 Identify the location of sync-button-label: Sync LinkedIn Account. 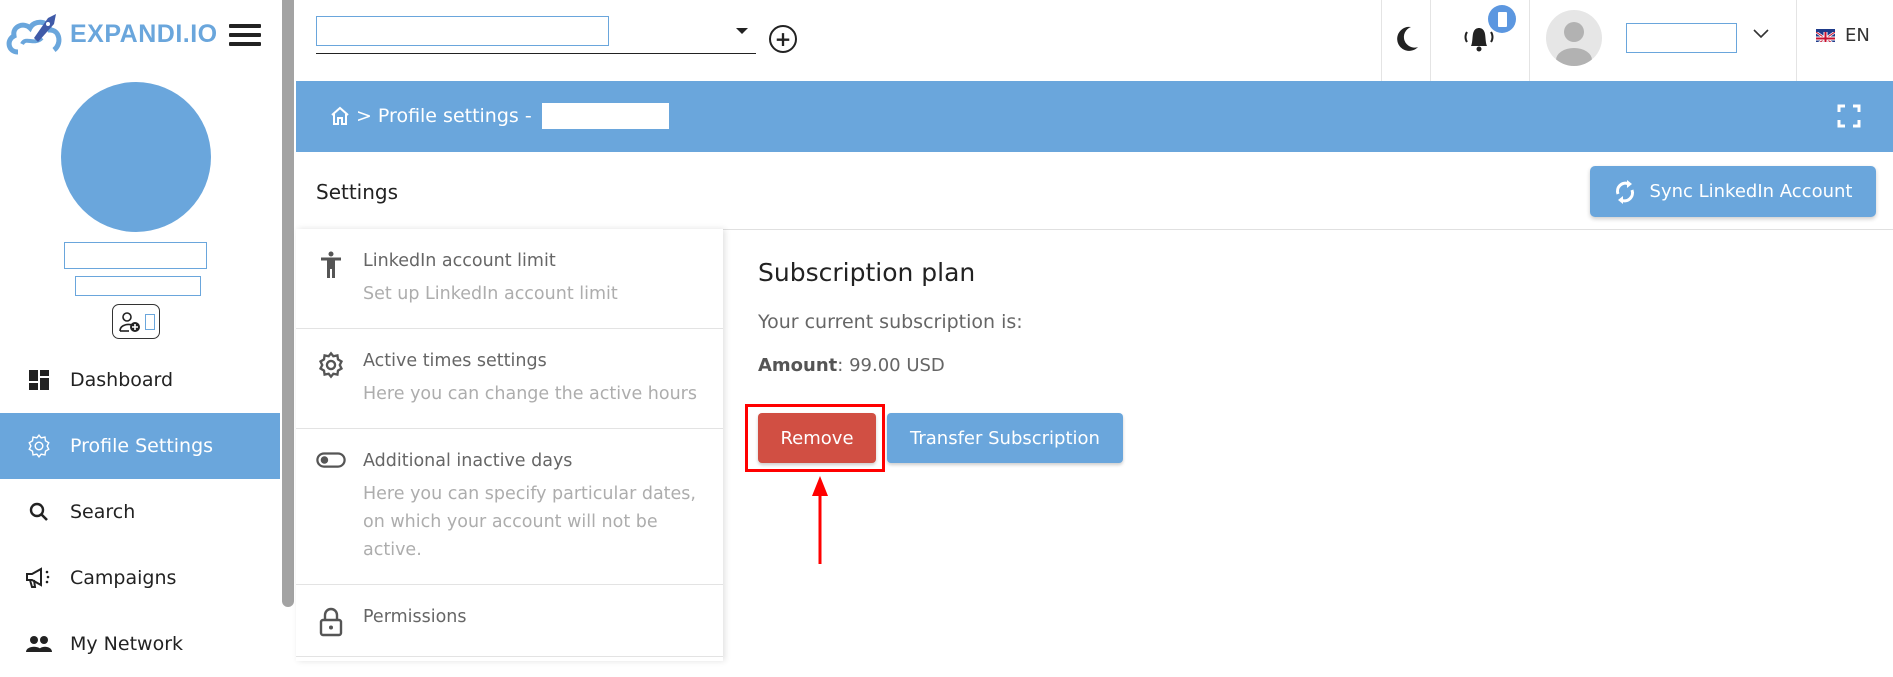
(1751, 191).